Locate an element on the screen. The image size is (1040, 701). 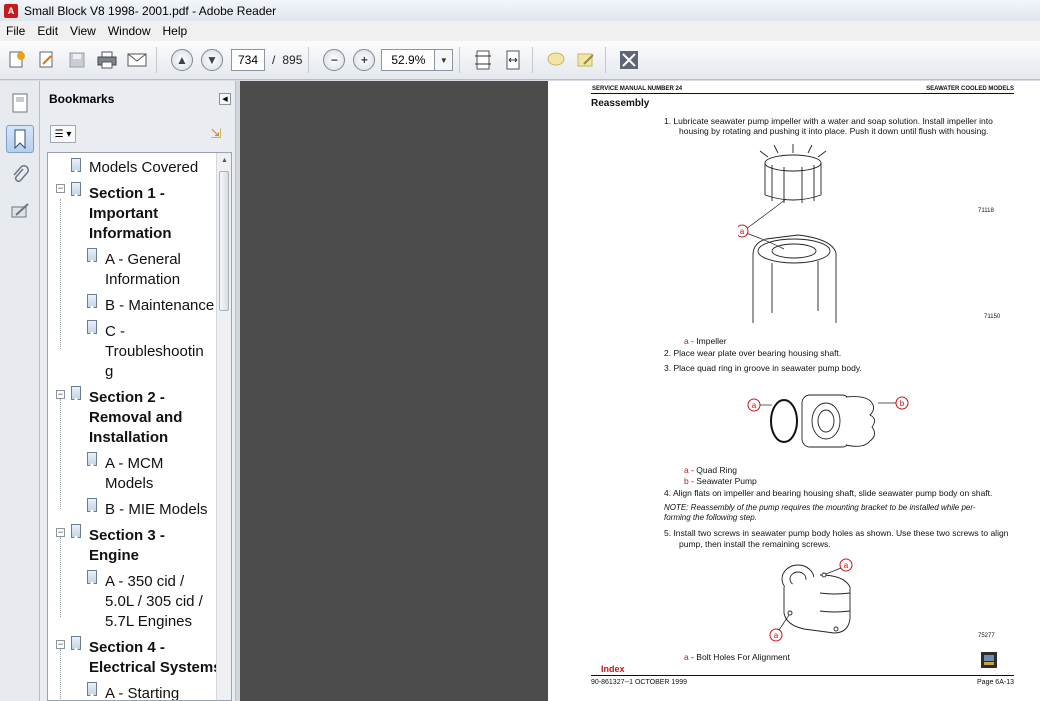
bolt-holes-figure: a a is located at coordinates (811, 600).